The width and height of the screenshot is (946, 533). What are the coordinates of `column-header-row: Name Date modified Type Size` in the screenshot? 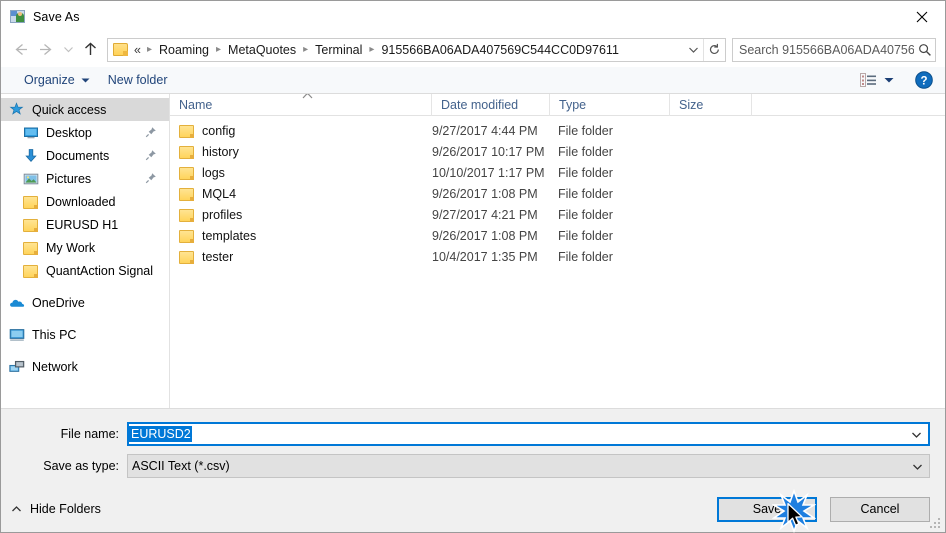 It's located at (557, 104).